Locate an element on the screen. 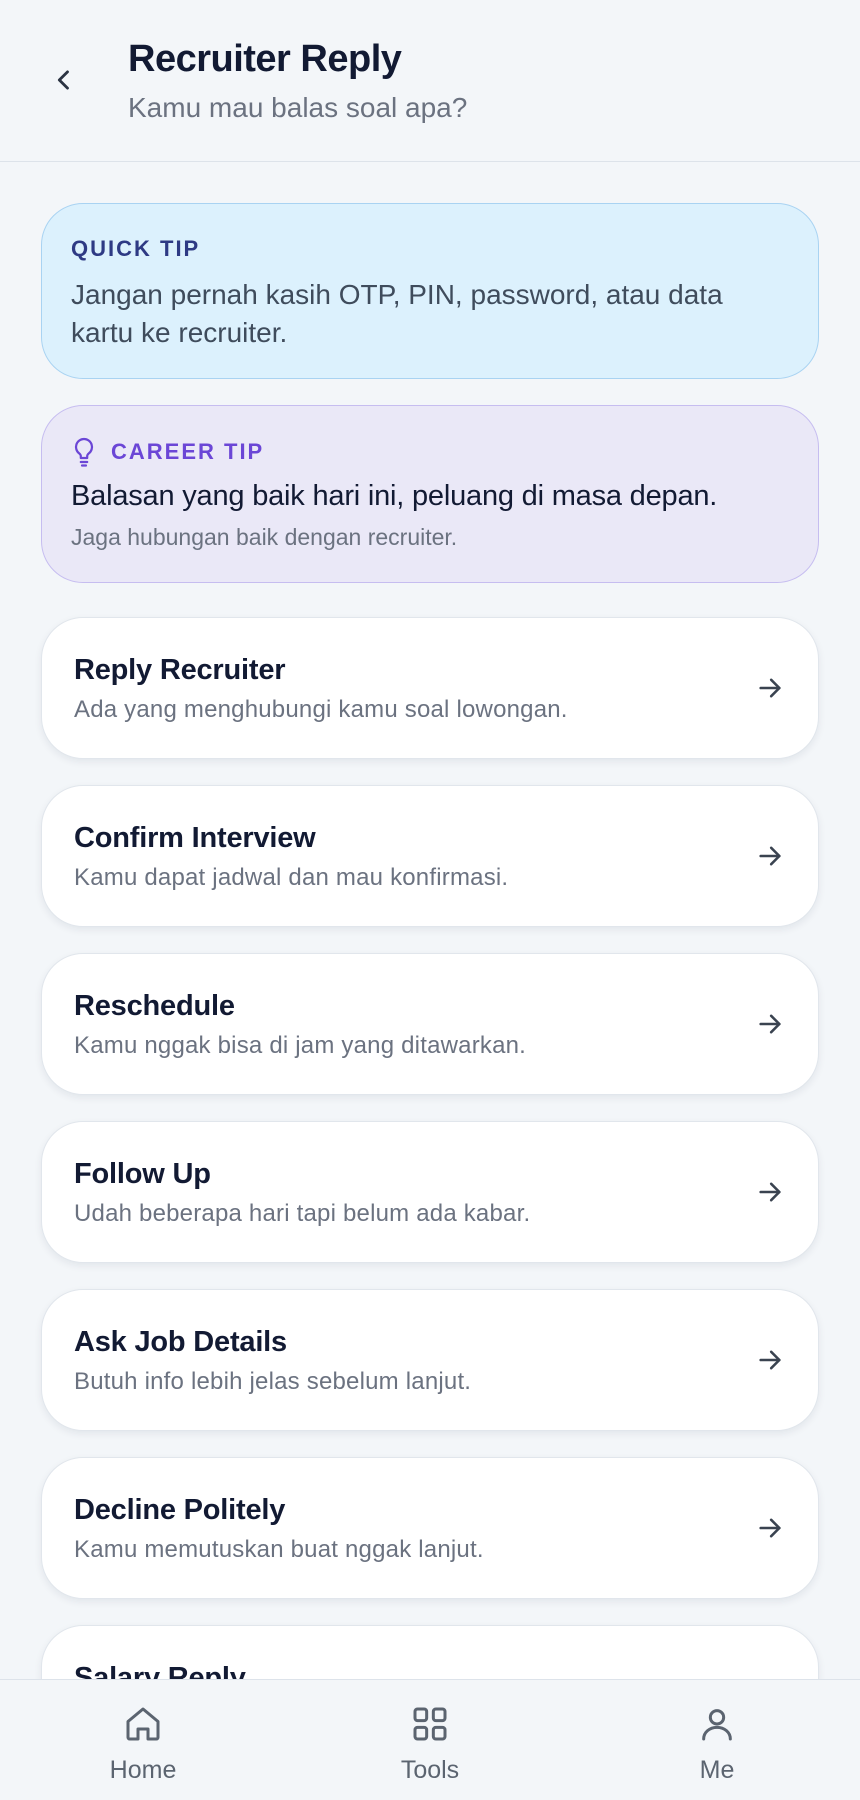 The height and width of the screenshot is (1800, 860). page-subtitle: Kamu mau balas soal apa? is located at coordinates (298, 107).